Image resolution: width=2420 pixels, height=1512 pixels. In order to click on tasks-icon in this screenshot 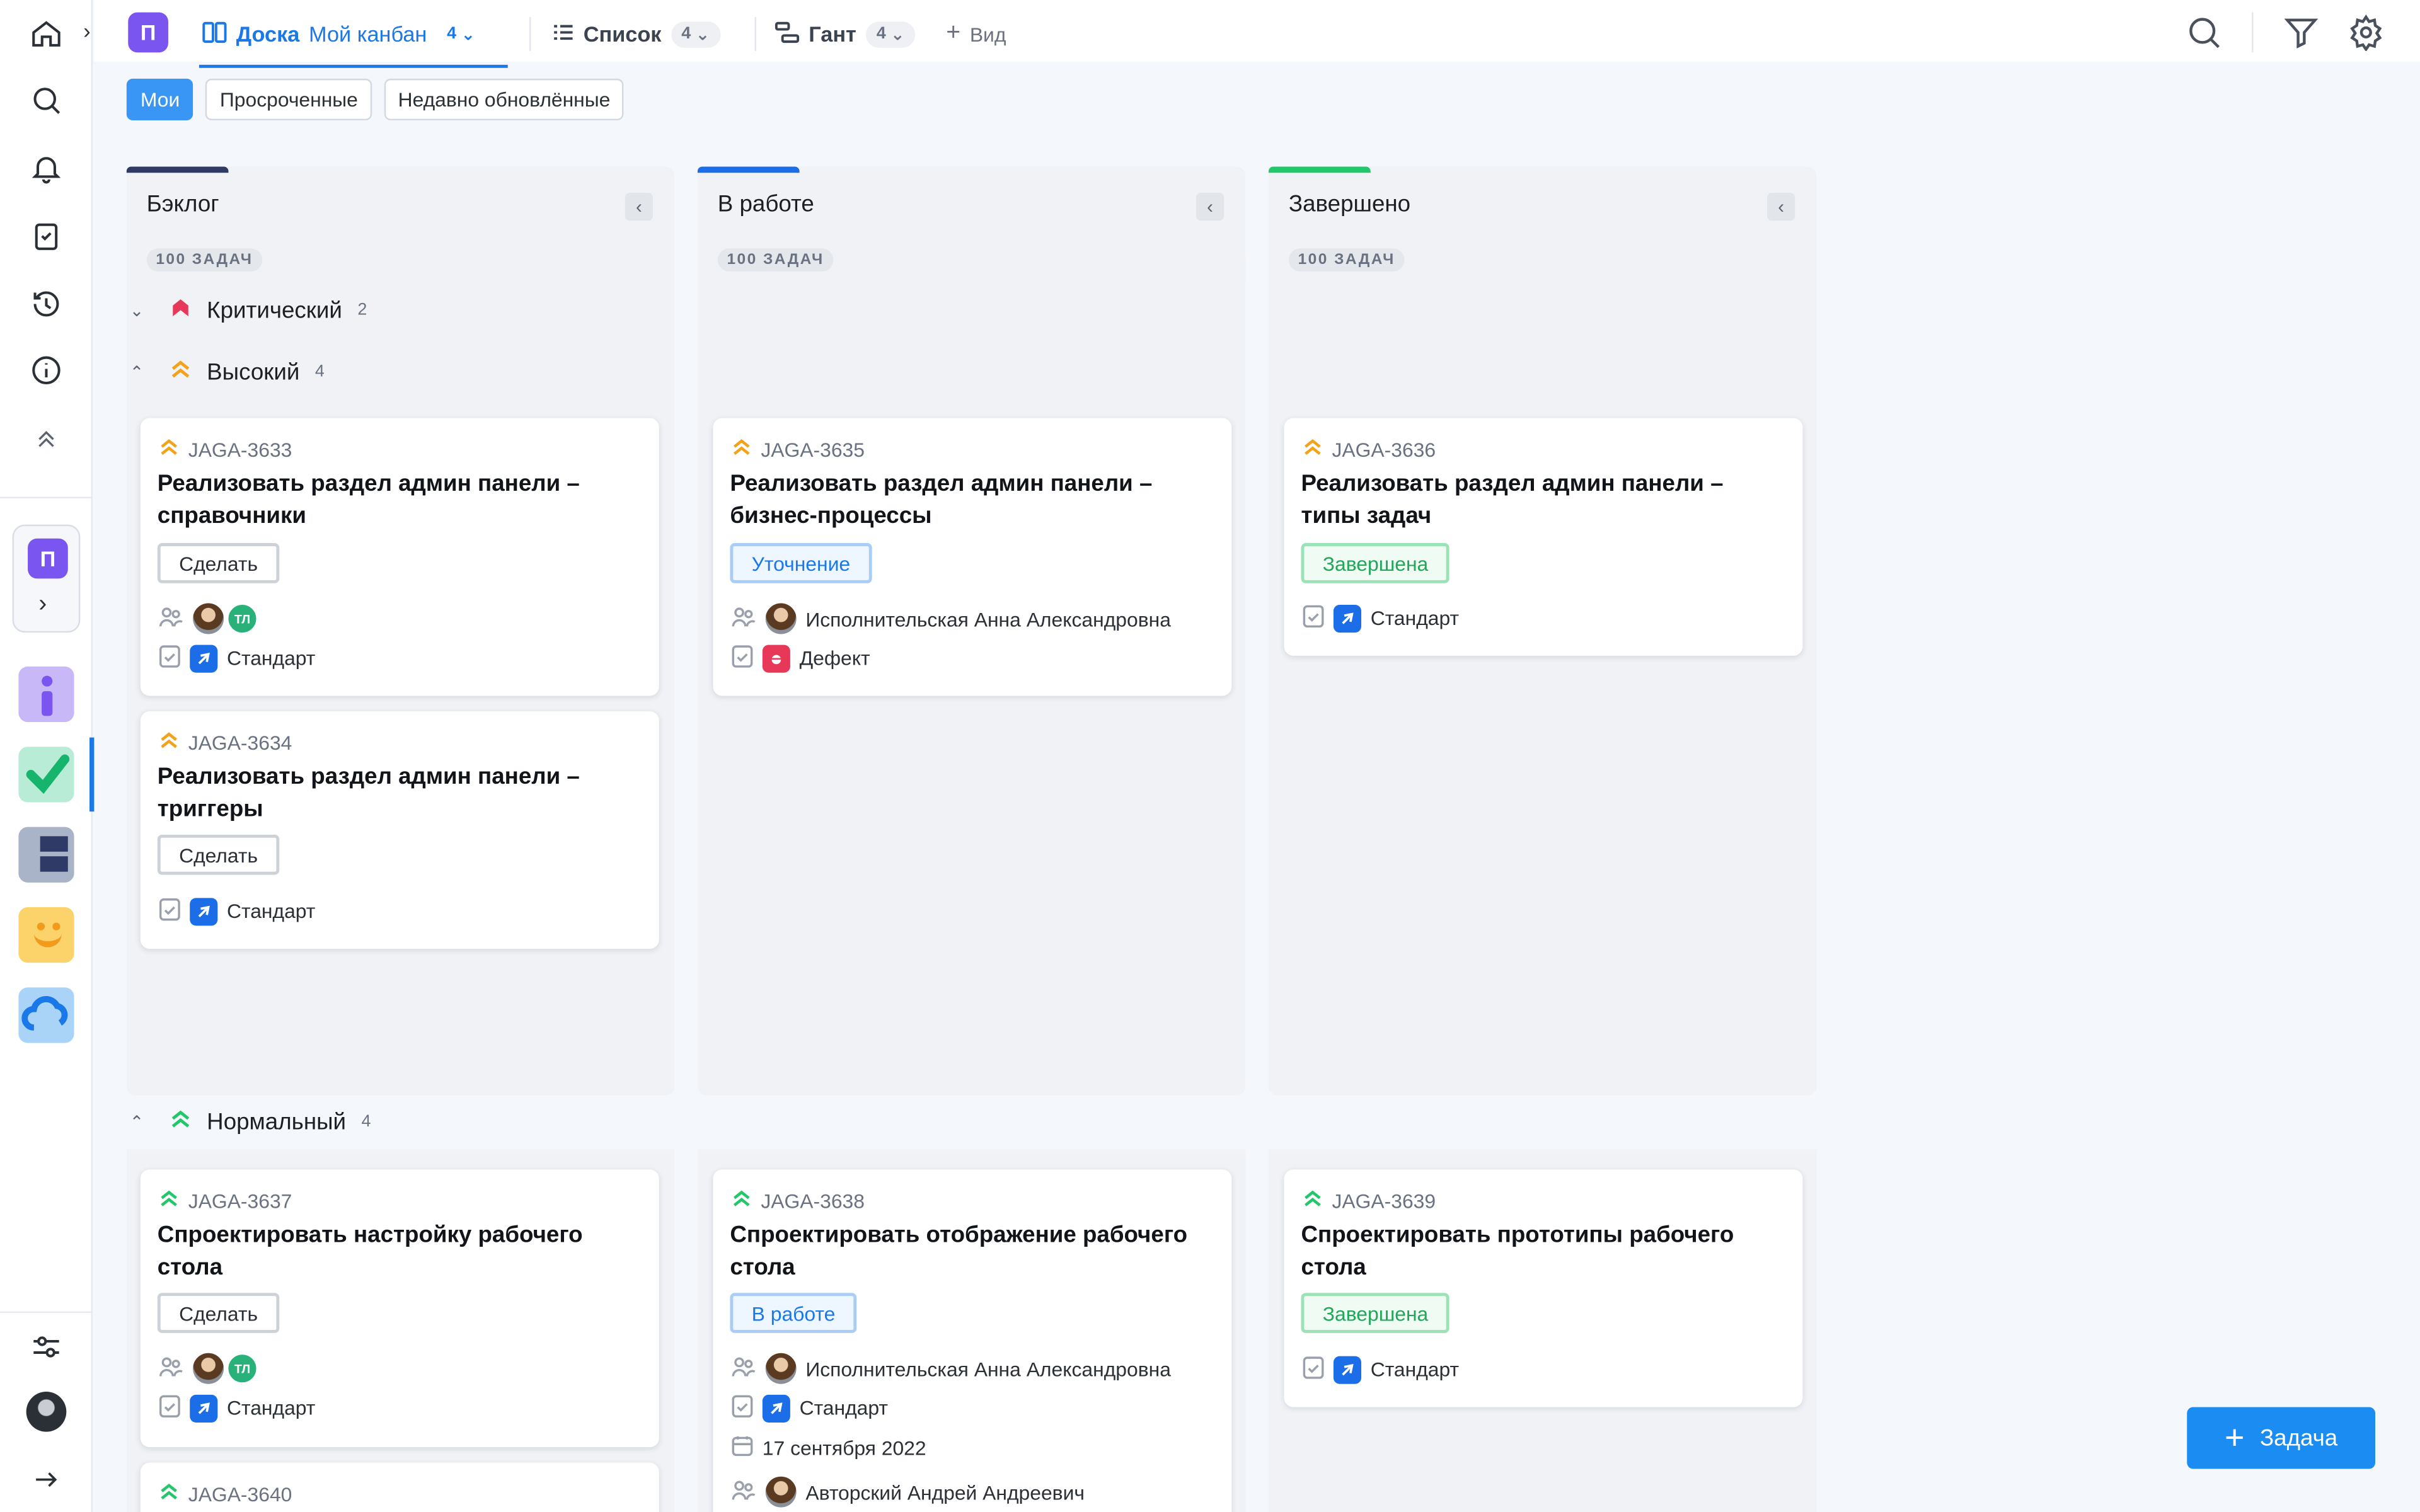, I will do `click(47, 236)`.